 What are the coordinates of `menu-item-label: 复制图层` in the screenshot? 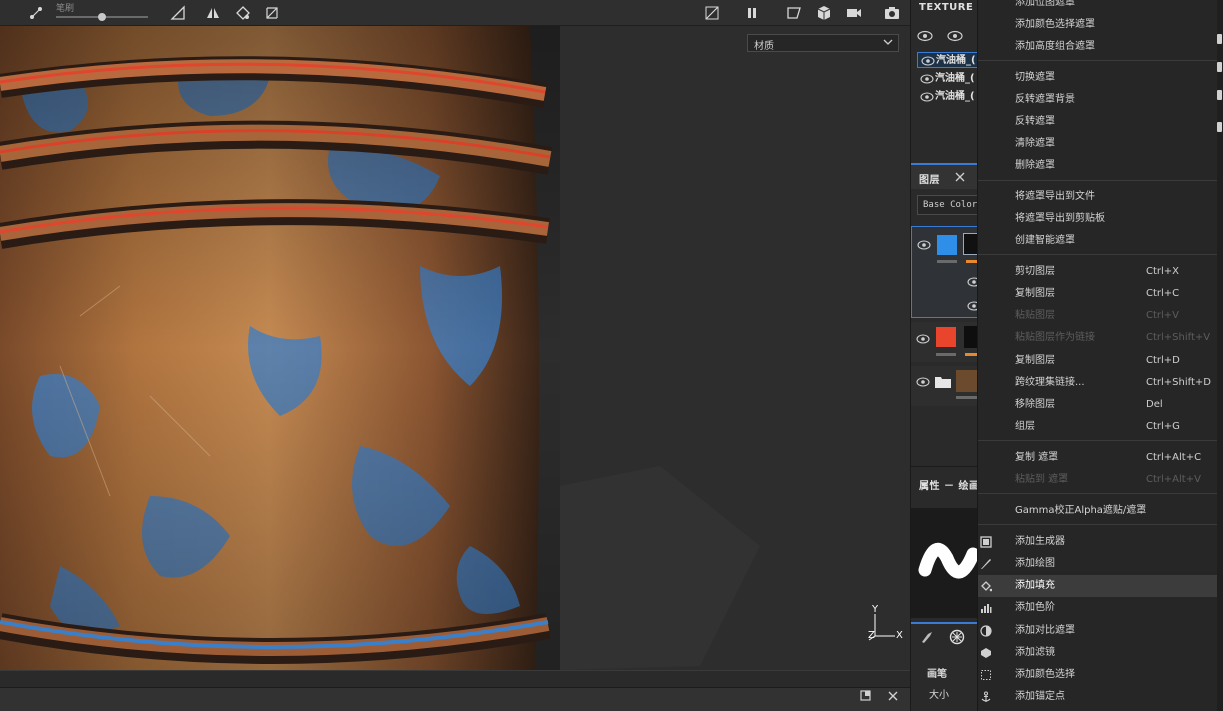 It's located at (1035, 293).